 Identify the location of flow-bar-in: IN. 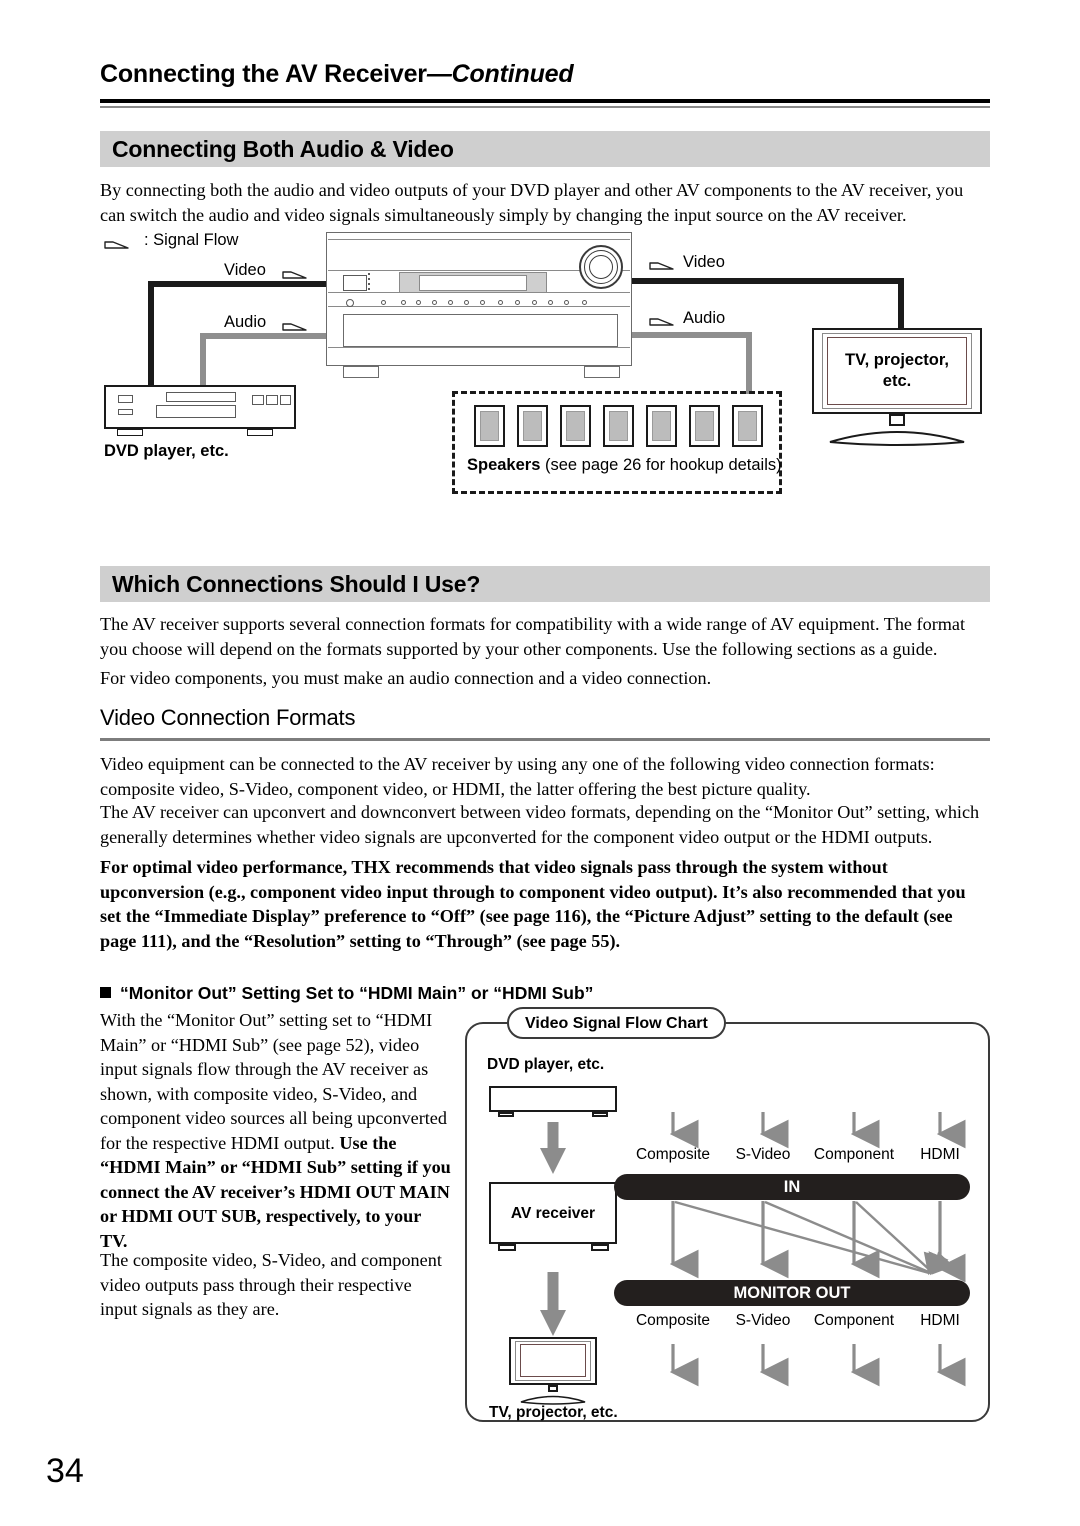
(792, 1187).